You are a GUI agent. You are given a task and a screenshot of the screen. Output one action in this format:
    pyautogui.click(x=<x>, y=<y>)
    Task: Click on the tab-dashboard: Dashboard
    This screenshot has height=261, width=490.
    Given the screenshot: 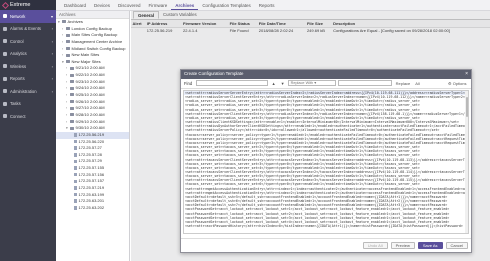 What is the action you would take?
    pyautogui.click(x=75, y=5)
    